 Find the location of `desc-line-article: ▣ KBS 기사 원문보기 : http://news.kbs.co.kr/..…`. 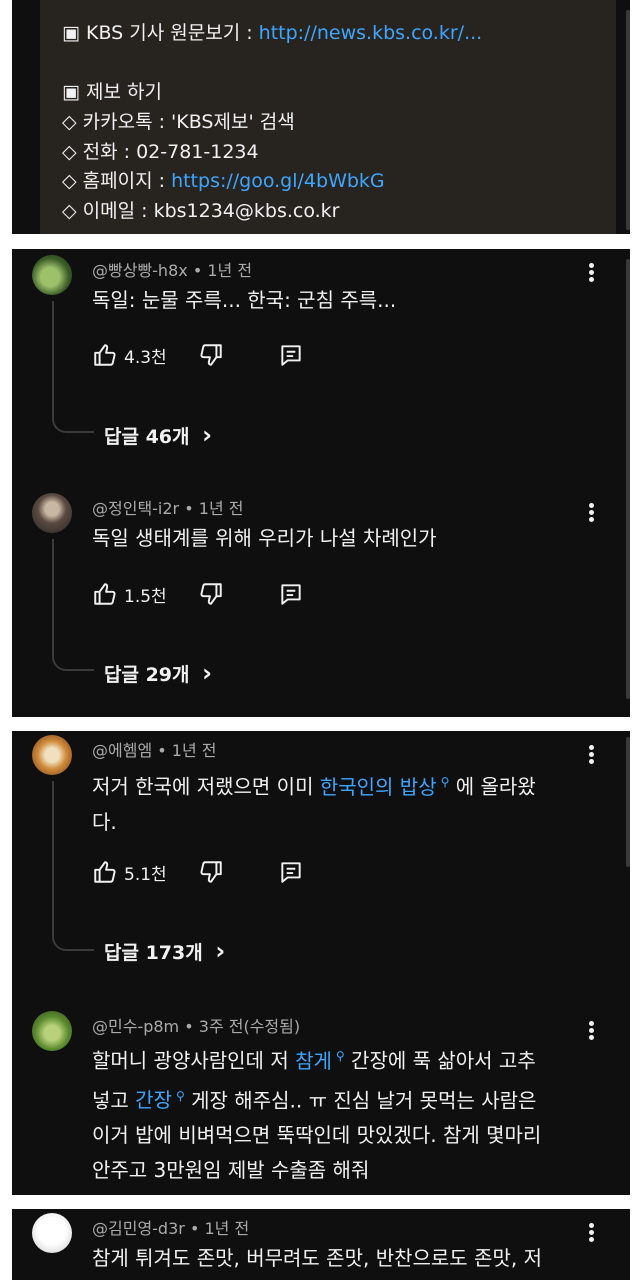

desc-line-article: ▣ KBS 기사 원문보기 : http://news.kbs.co.kr/..… is located at coordinates (272, 33).